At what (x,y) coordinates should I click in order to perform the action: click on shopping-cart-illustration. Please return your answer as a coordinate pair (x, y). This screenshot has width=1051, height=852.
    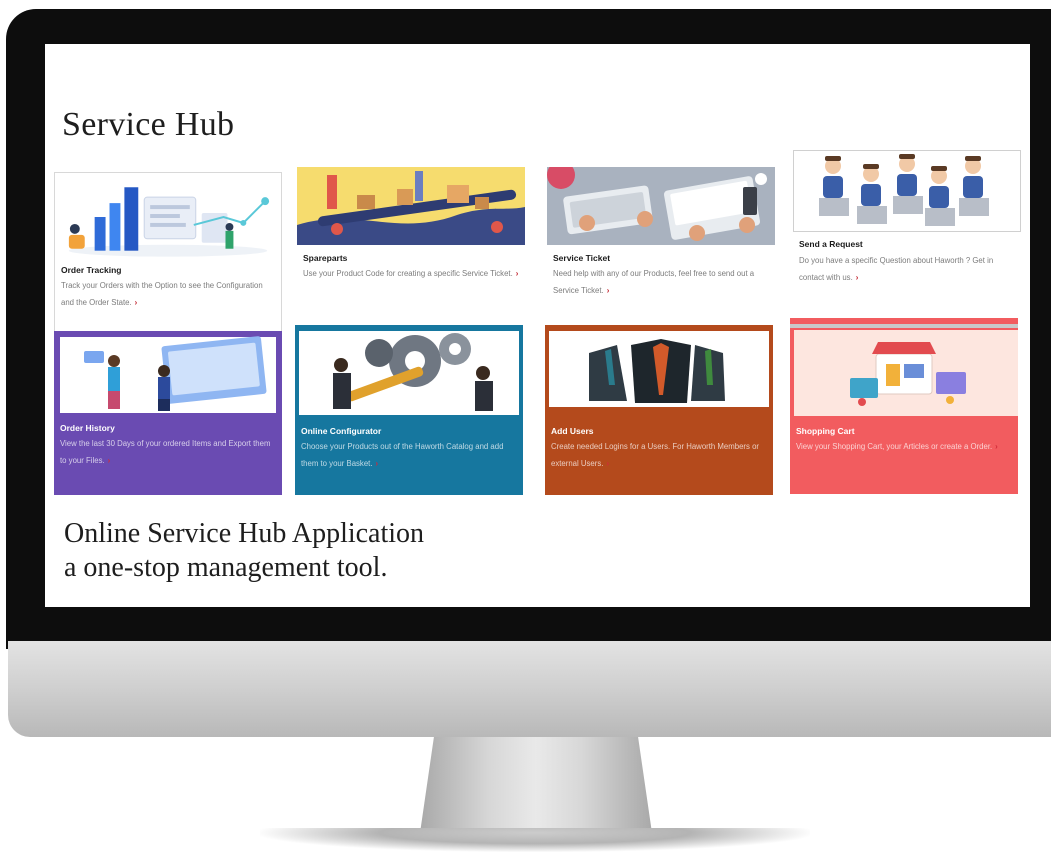
    Looking at the image, I should click on (904, 368).